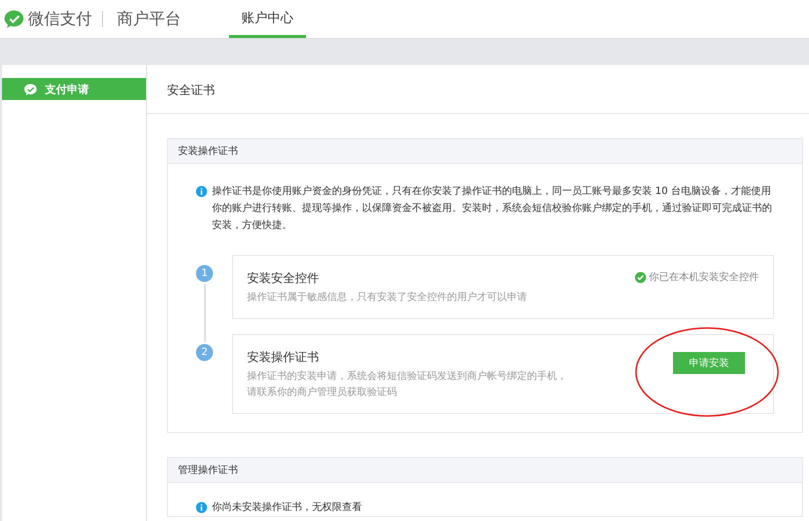  Describe the element at coordinates (485, 470) in the screenshot. I see `section-header: 管理操作证书` at that location.